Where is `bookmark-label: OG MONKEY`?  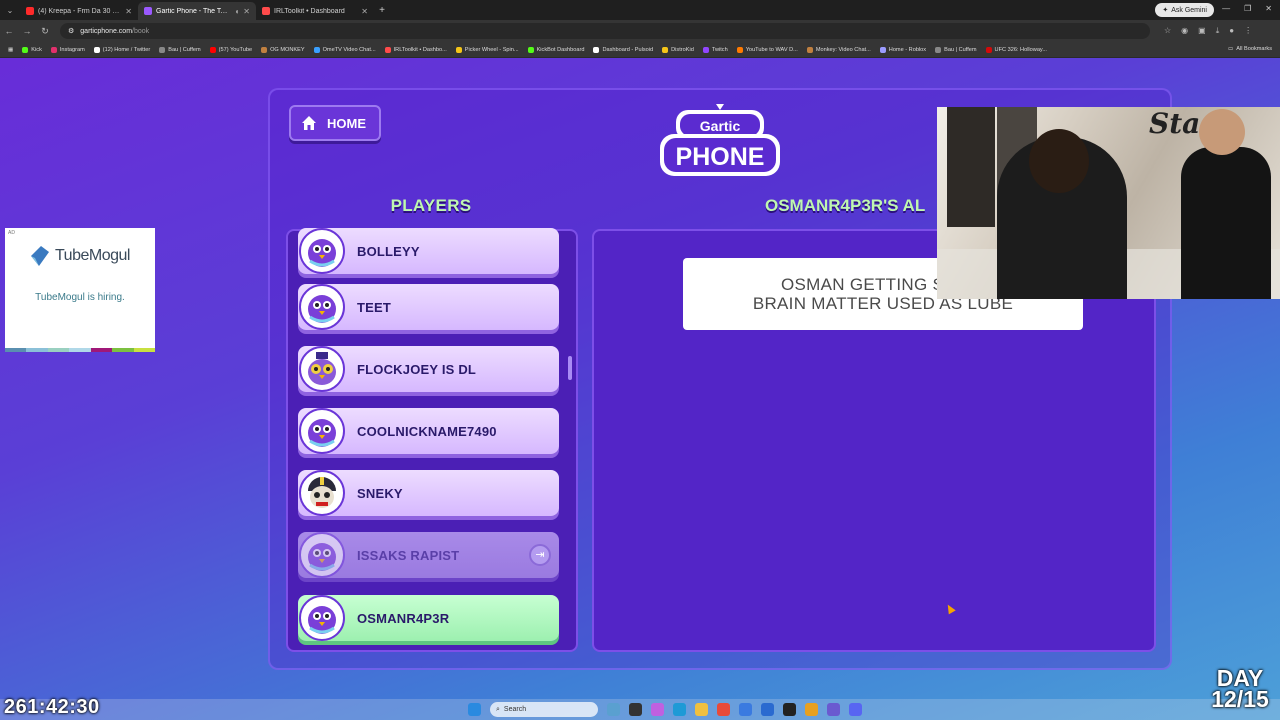 bookmark-label: OG MONKEY is located at coordinates (287, 49).